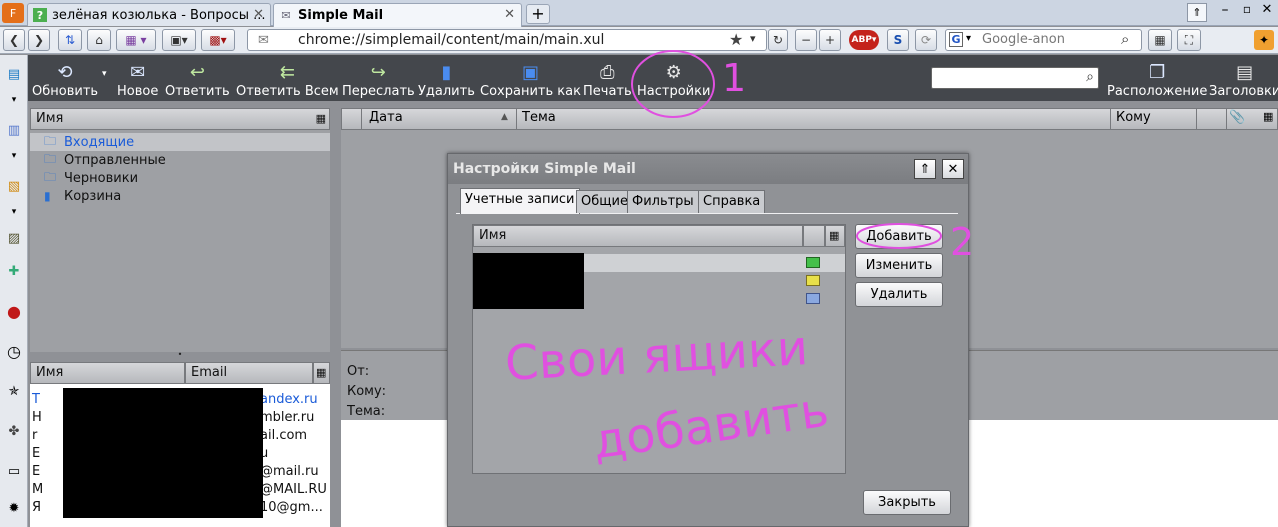 This screenshot has width=1278, height=527. What do you see at coordinates (446, 79) in the screenshot?
I see `delete-button: ▮ Удалить` at bounding box center [446, 79].